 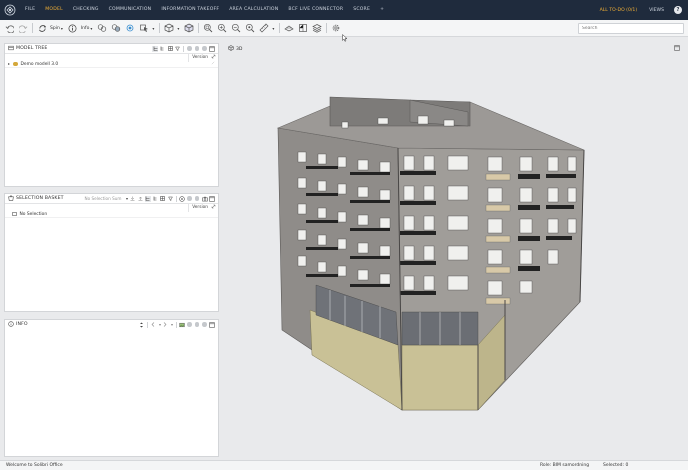 I want to click on info-dropdown: Info ▾, so click(x=79, y=28).